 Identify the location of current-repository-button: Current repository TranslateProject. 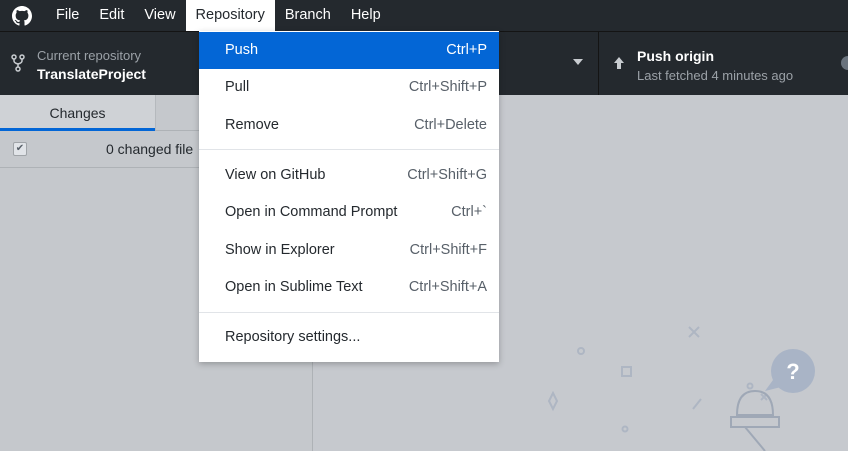
(100, 63).